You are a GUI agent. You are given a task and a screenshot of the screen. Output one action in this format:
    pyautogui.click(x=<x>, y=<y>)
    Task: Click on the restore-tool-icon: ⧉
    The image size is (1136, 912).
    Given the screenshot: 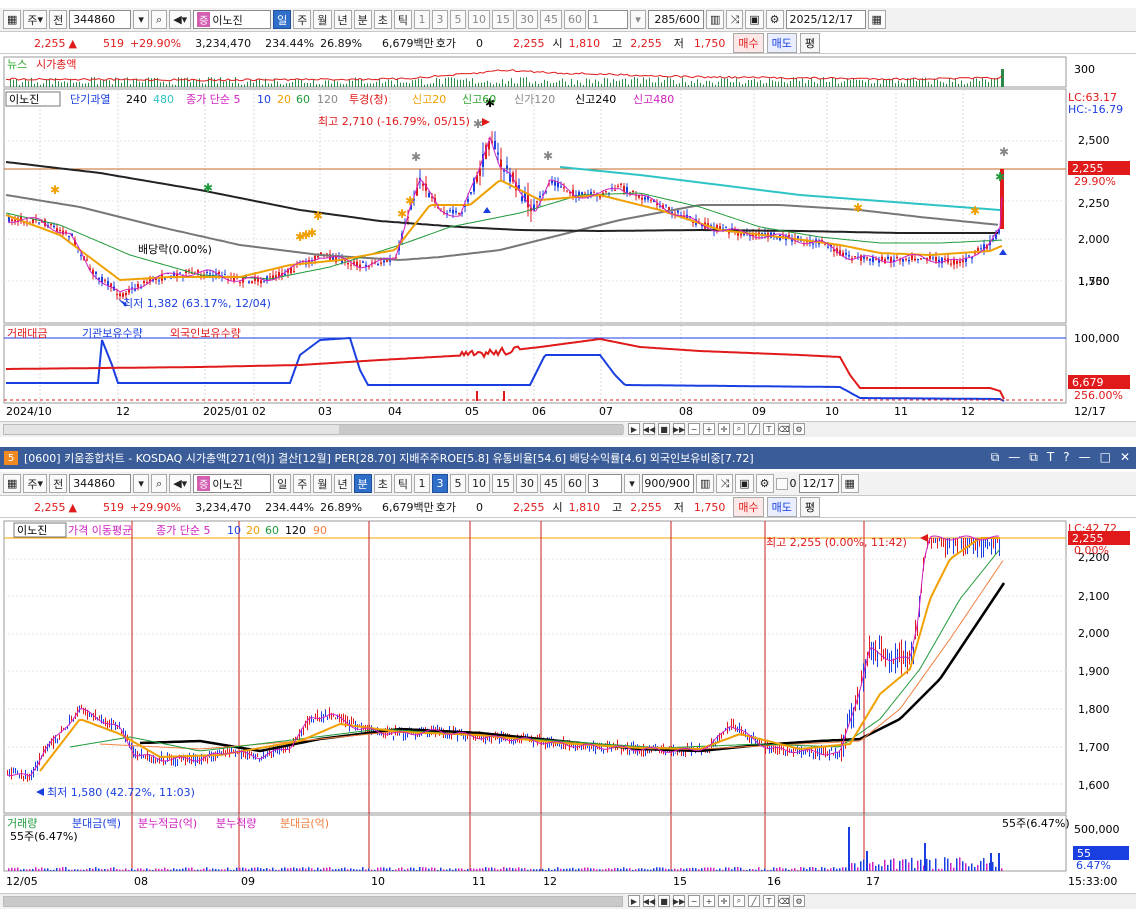 What is the action you would take?
    pyautogui.click(x=1033, y=457)
    